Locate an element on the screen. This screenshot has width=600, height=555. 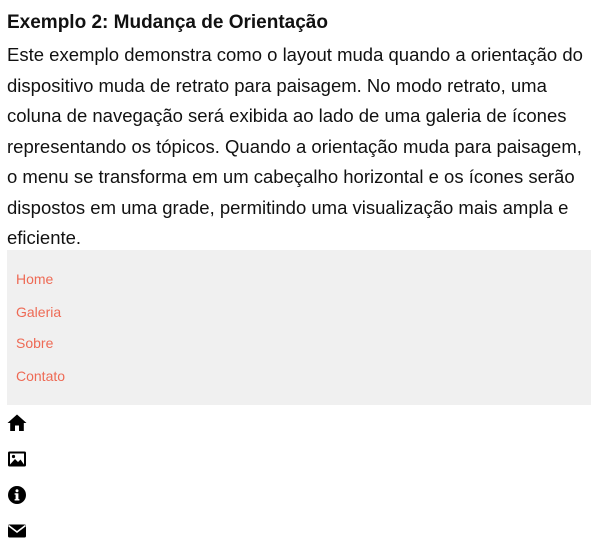
nav-item-home: Home is located at coordinates (34, 279).